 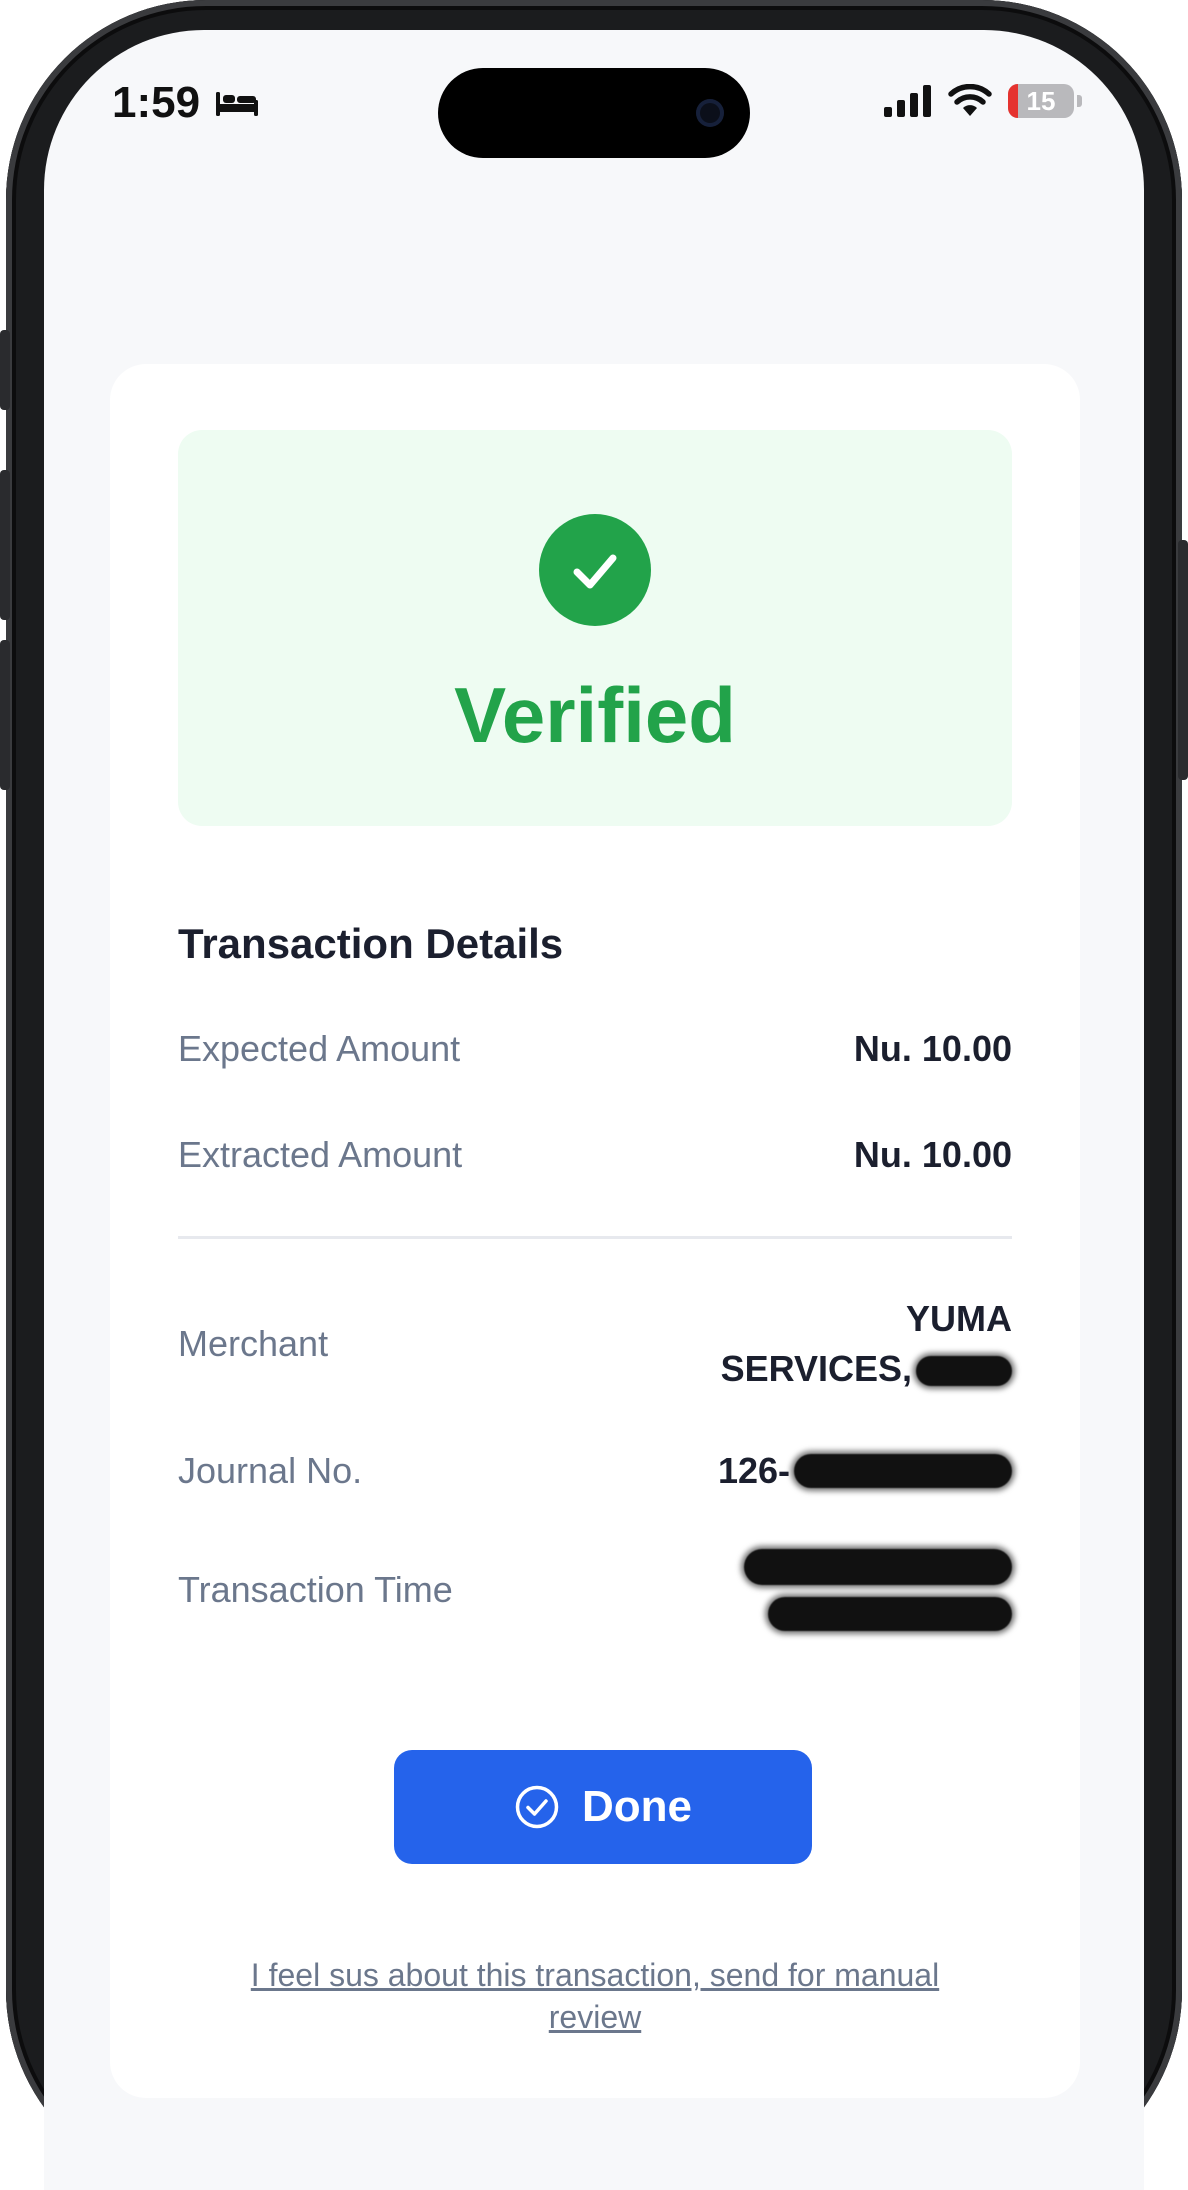 What do you see at coordinates (932, 1048) in the screenshot?
I see `expected-amount-value: Nu. 10.00` at bounding box center [932, 1048].